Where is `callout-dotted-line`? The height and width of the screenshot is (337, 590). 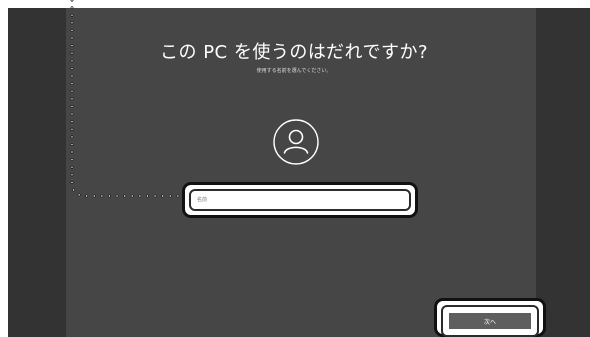
callout-dotted-line is located at coordinates (127, 99).